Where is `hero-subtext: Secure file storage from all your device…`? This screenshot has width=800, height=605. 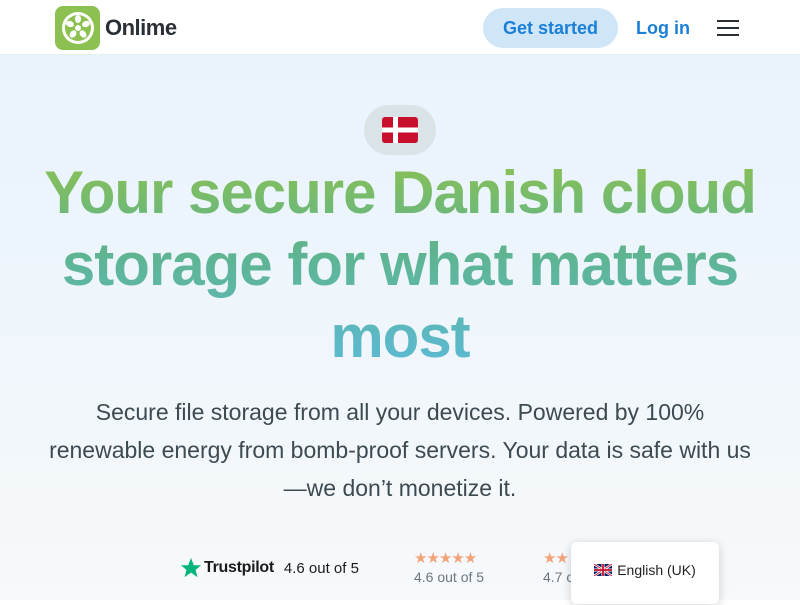
hero-subtext: Secure file storage from all your device… is located at coordinates (400, 450).